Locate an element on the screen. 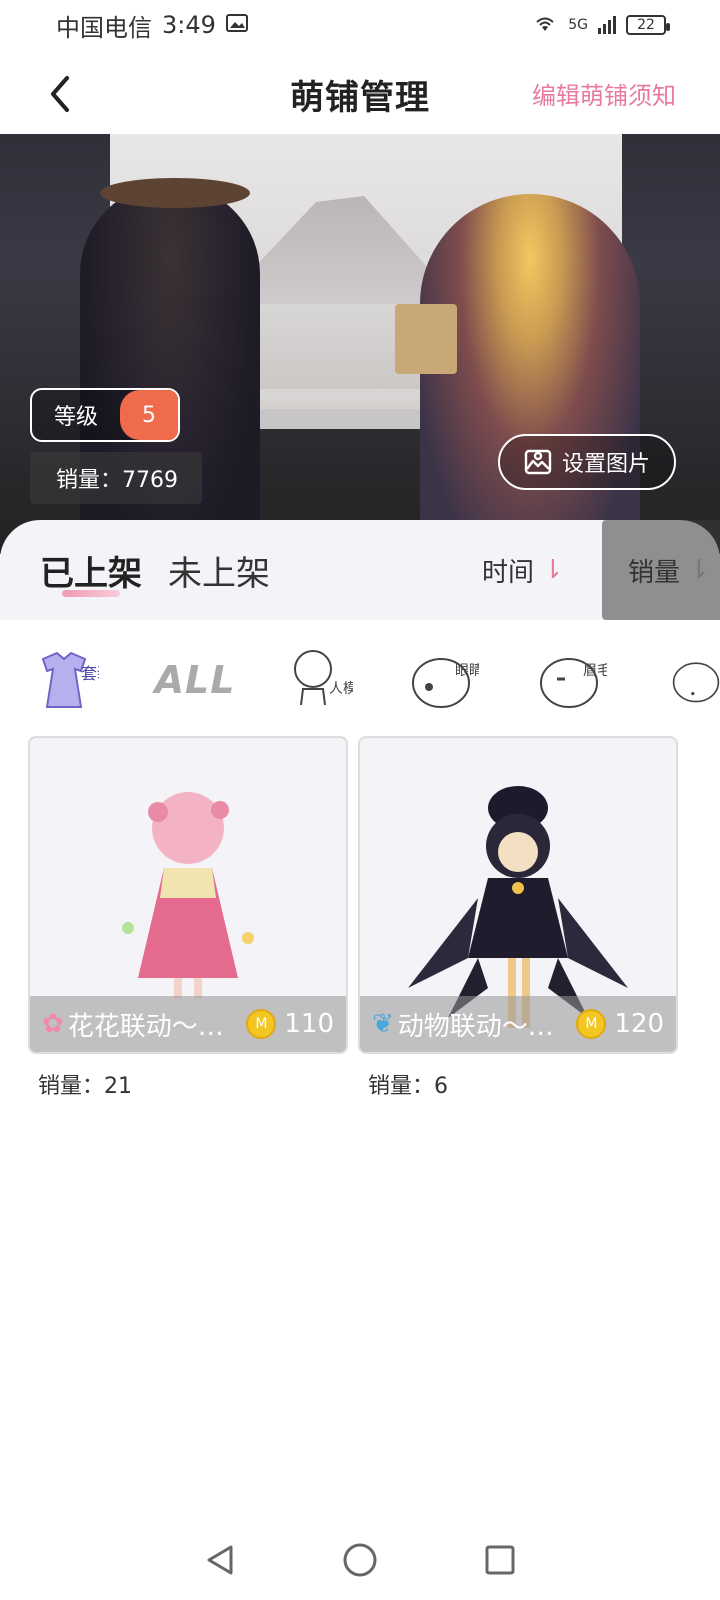 This screenshot has height=1600, width=720. level-value: 5 is located at coordinates (149, 415).